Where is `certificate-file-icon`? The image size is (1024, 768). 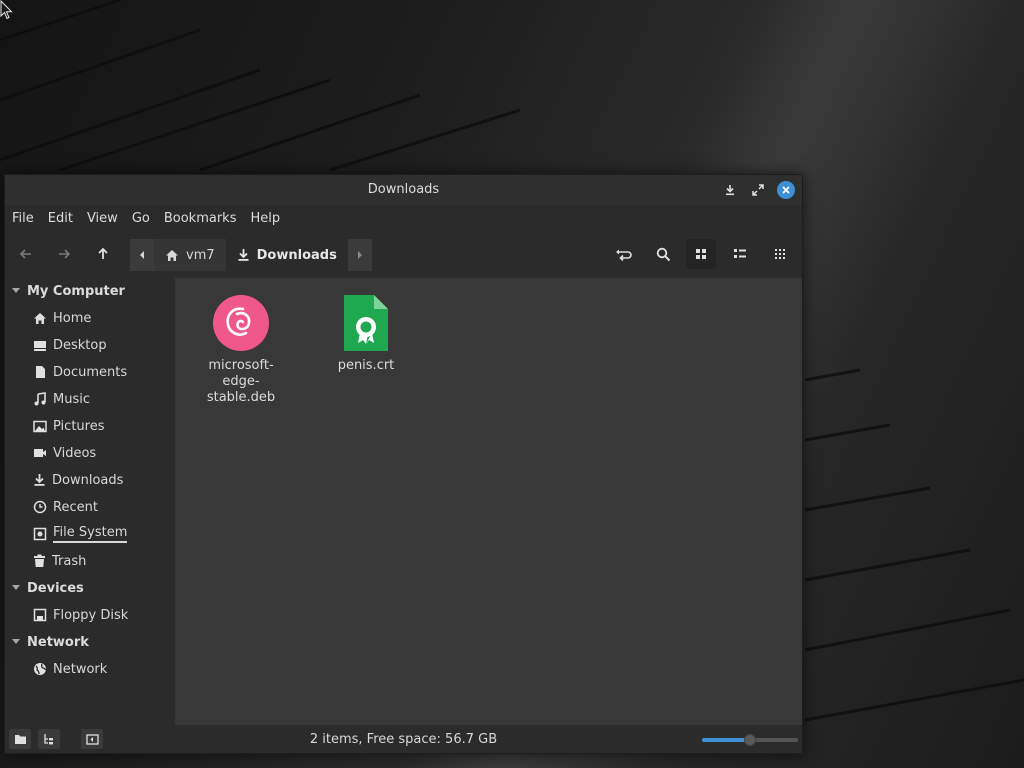
certificate-file-icon is located at coordinates (366, 323).